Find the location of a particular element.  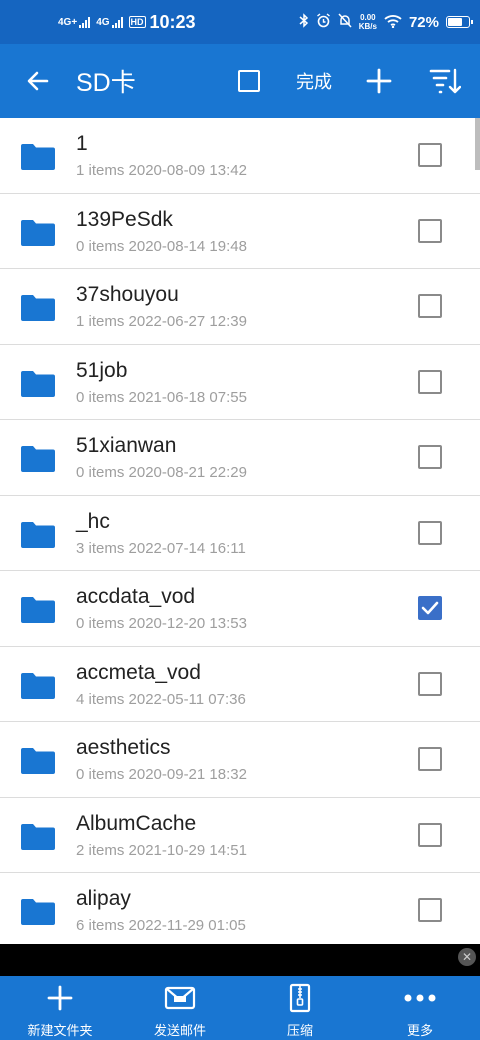

plus-icon is located at coordinates (379, 81).